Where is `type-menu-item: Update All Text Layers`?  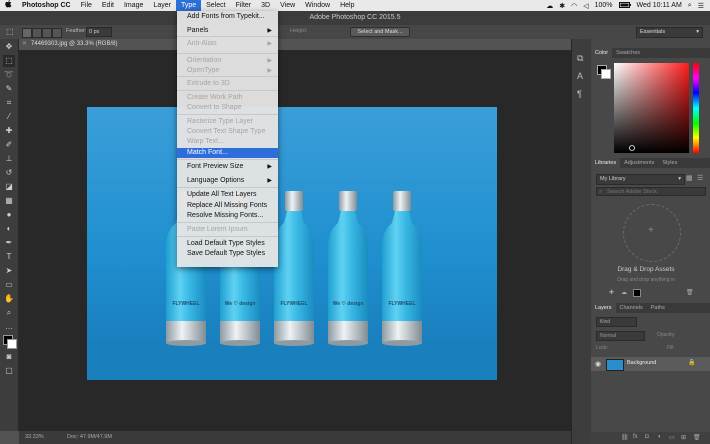 type-menu-item: Update All Text Layers is located at coordinates (227, 195).